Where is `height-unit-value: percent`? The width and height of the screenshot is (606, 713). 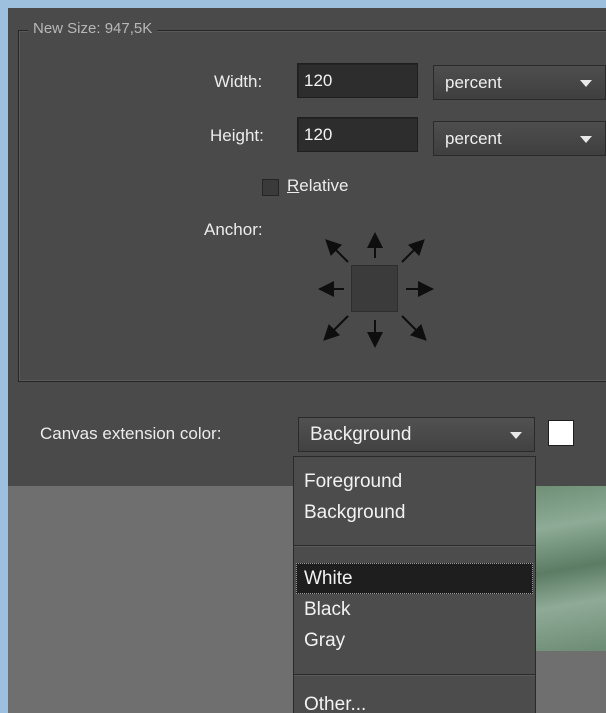
height-unit-value: percent is located at coordinates (473, 138).